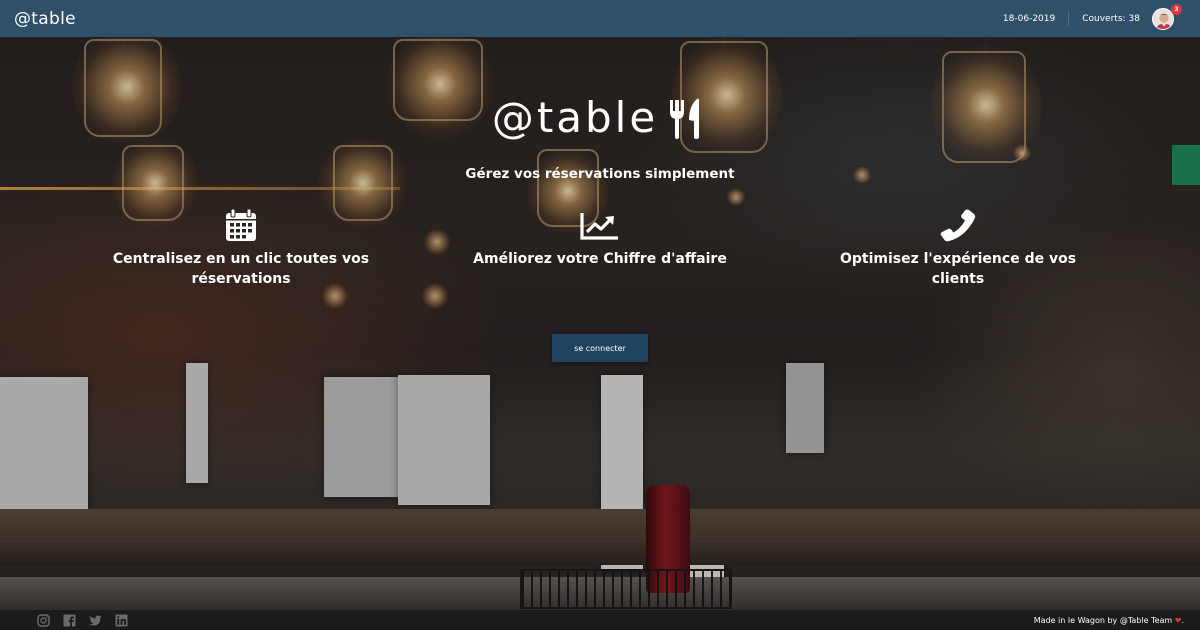 The image size is (1200, 630). Describe the element at coordinates (43, 620) in the screenshot. I see `instagram-icon` at that location.